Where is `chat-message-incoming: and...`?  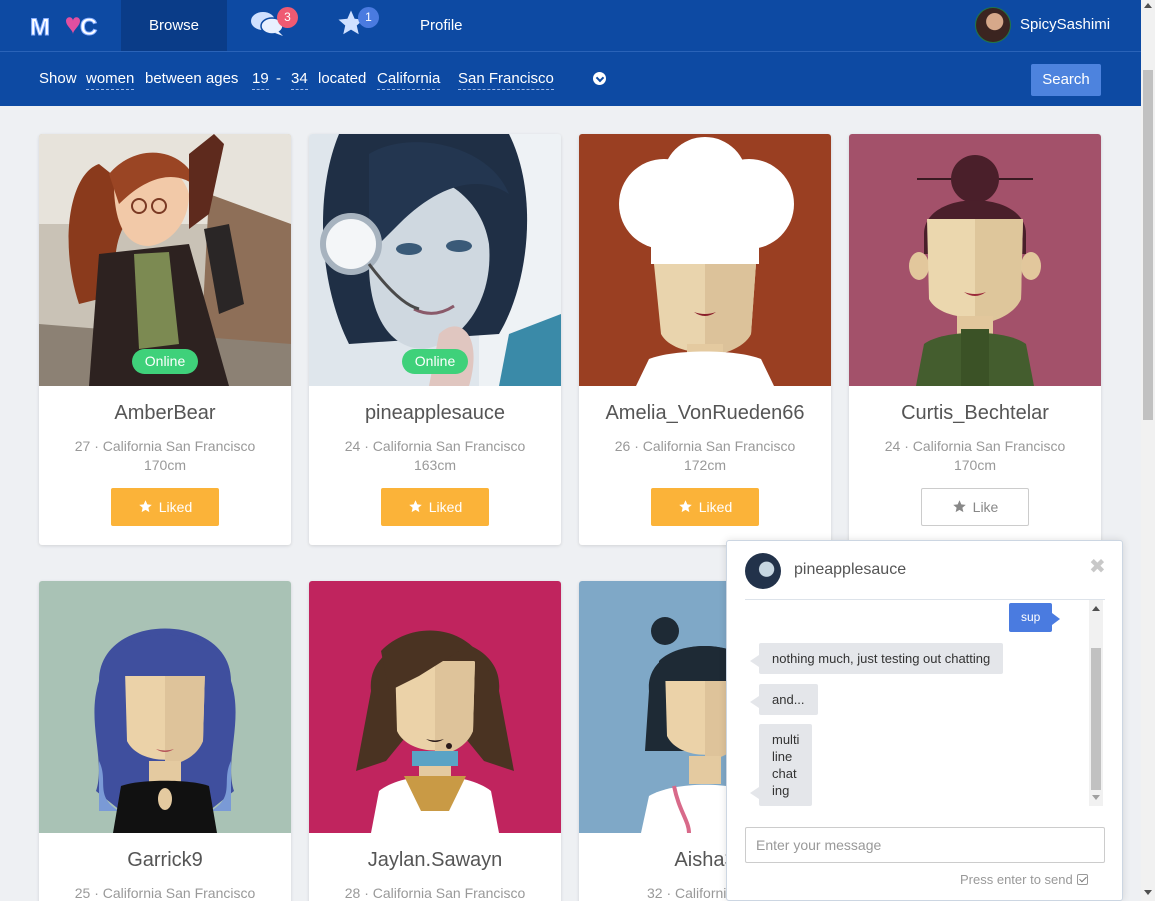 chat-message-incoming: and... is located at coordinates (784, 699).